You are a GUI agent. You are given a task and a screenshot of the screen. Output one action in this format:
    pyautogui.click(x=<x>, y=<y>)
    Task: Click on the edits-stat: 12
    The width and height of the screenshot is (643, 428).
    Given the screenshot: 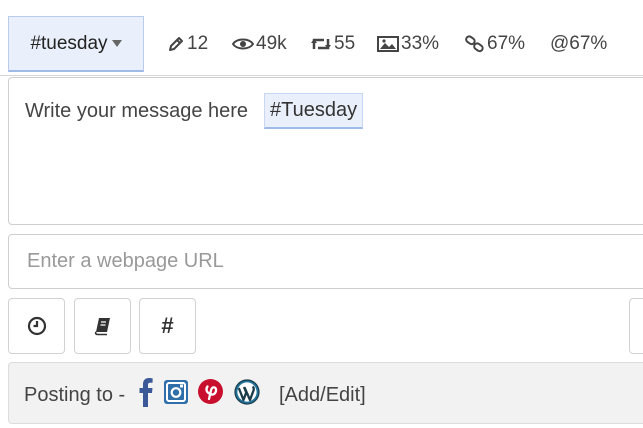 What is the action you would take?
    pyautogui.click(x=187, y=44)
    